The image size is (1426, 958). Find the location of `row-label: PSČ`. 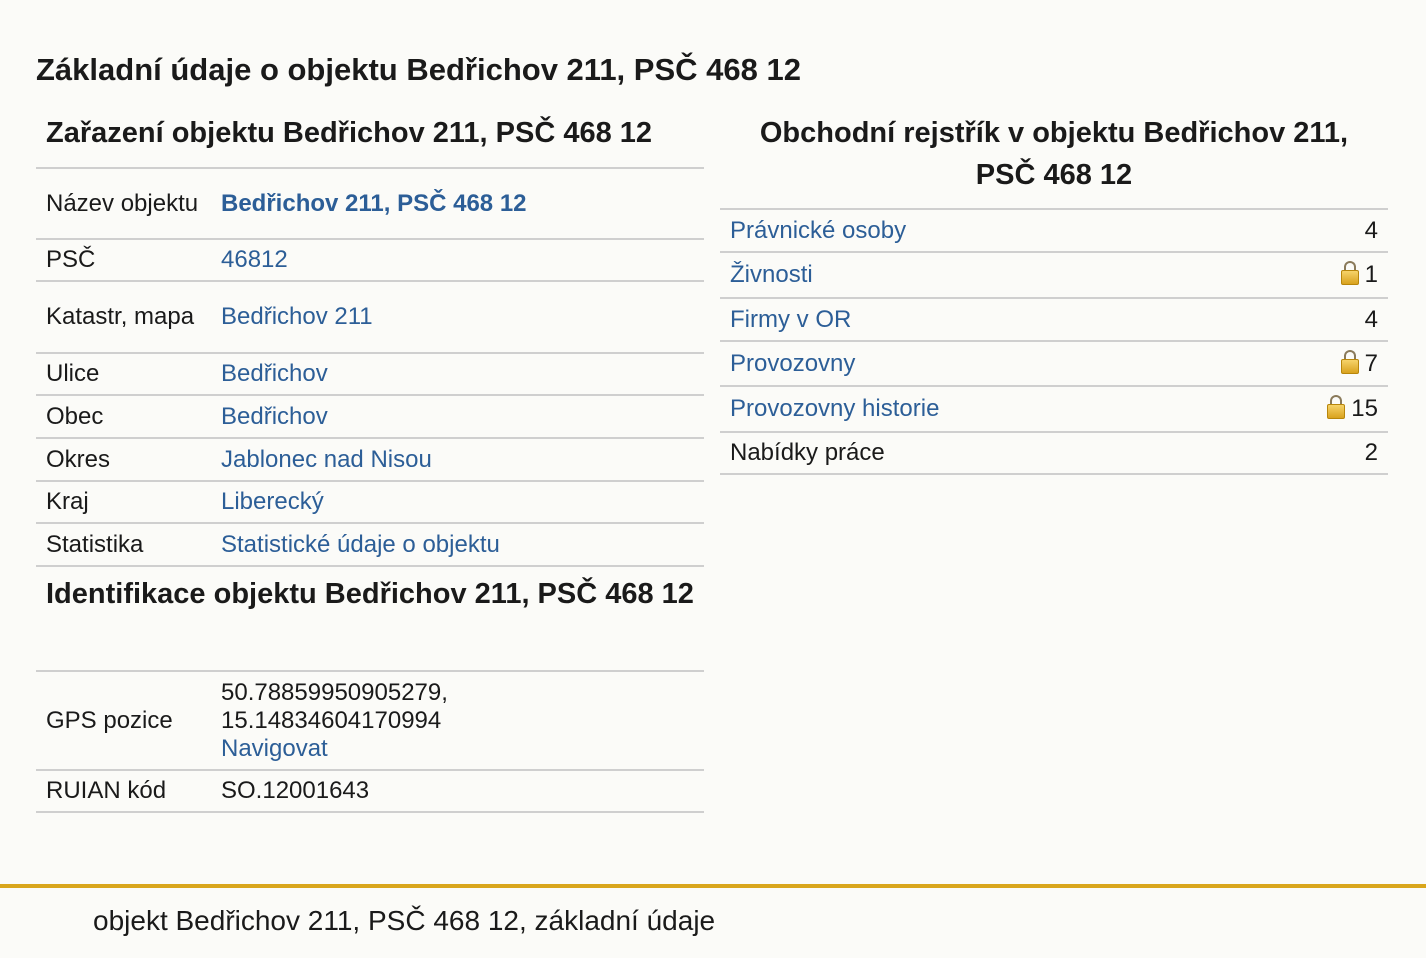

row-label: PSČ is located at coordinates (123, 260).